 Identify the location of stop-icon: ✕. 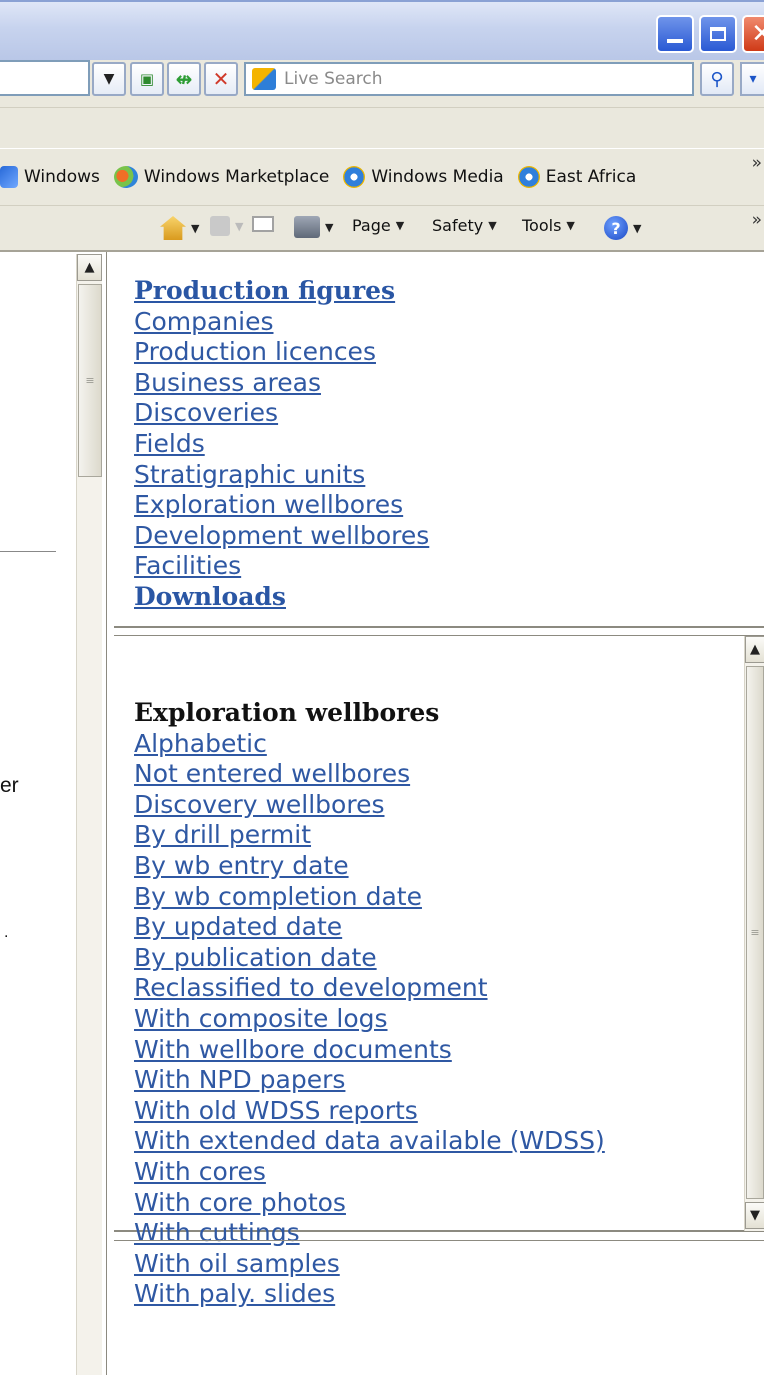
(221, 79).